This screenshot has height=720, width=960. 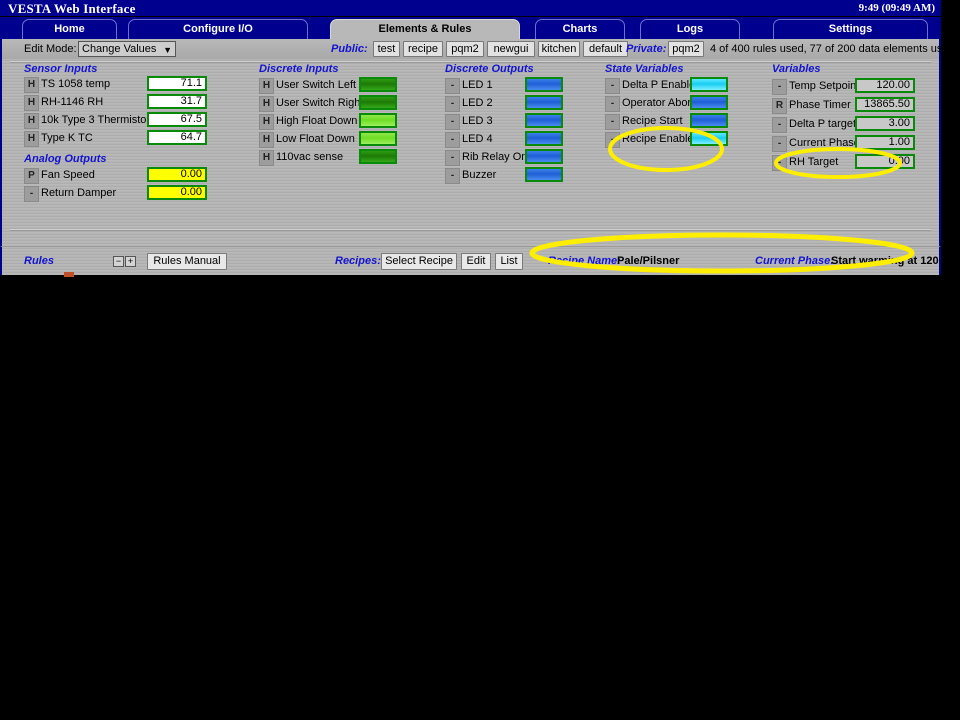 I want to click on value-field: 71.1, so click(x=177, y=83).